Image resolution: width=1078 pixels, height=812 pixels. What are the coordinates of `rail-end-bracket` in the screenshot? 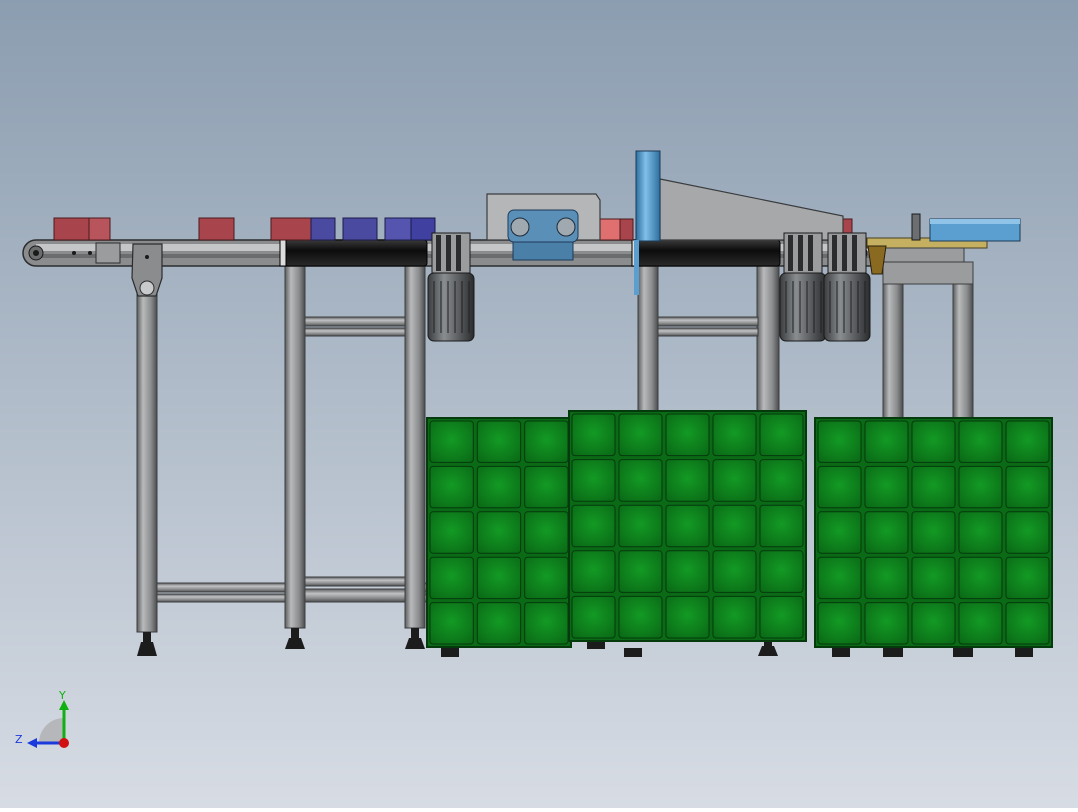 It's located at (147, 270).